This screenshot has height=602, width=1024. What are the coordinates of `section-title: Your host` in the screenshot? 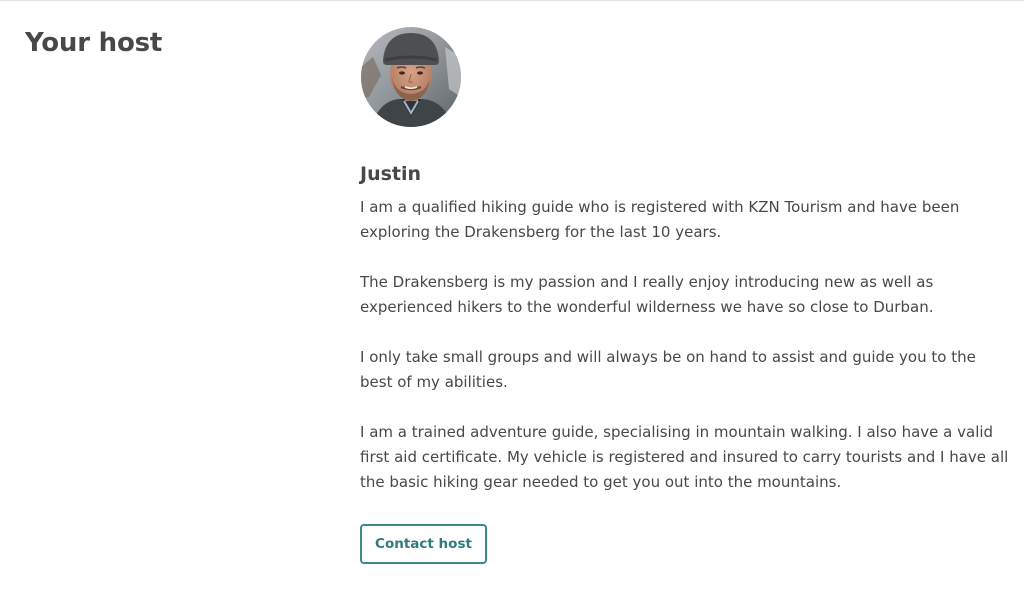 It's located at (94, 43).